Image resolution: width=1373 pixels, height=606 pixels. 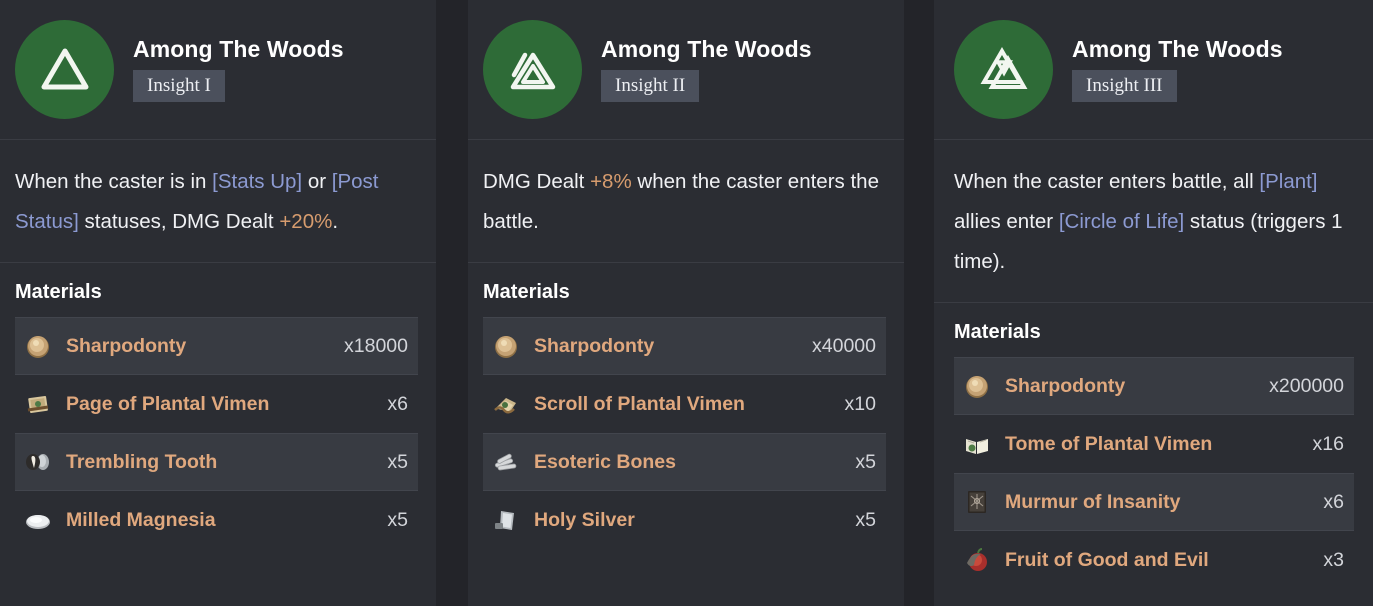 I want to click on material-name: Scroll of Plantal Vimen, so click(x=639, y=403).